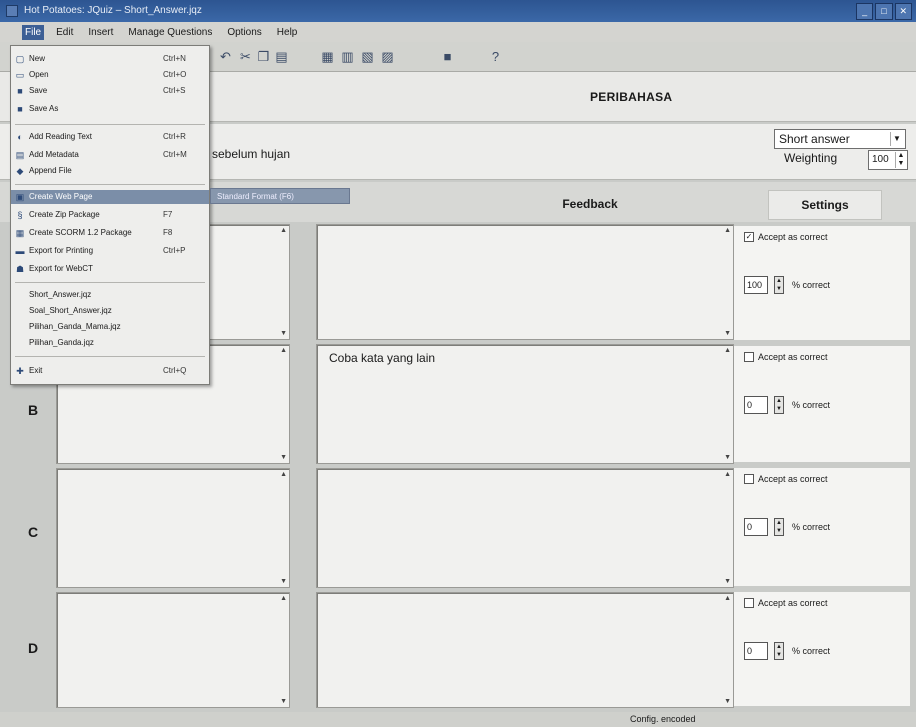 This screenshot has width=916, height=727. What do you see at coordinates (33, 32) in the screenshot?
I see `menu-file: File` at bounding box center [33, 32].